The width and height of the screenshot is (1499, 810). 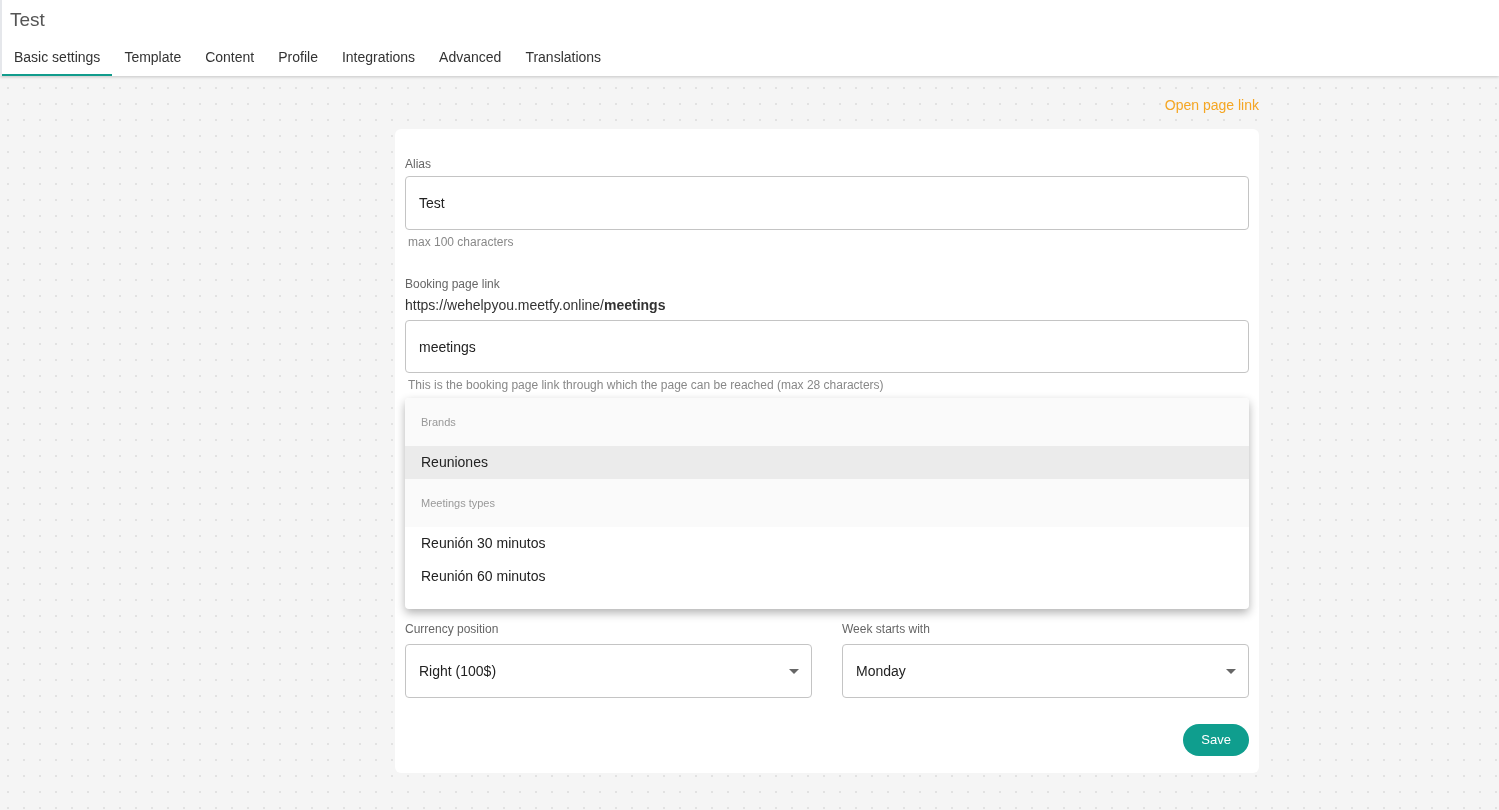 What do you see at coordinates (461, 242) in the screenshot?
I see `helper-text: max 100 characters` at bounding box center [461, 242].